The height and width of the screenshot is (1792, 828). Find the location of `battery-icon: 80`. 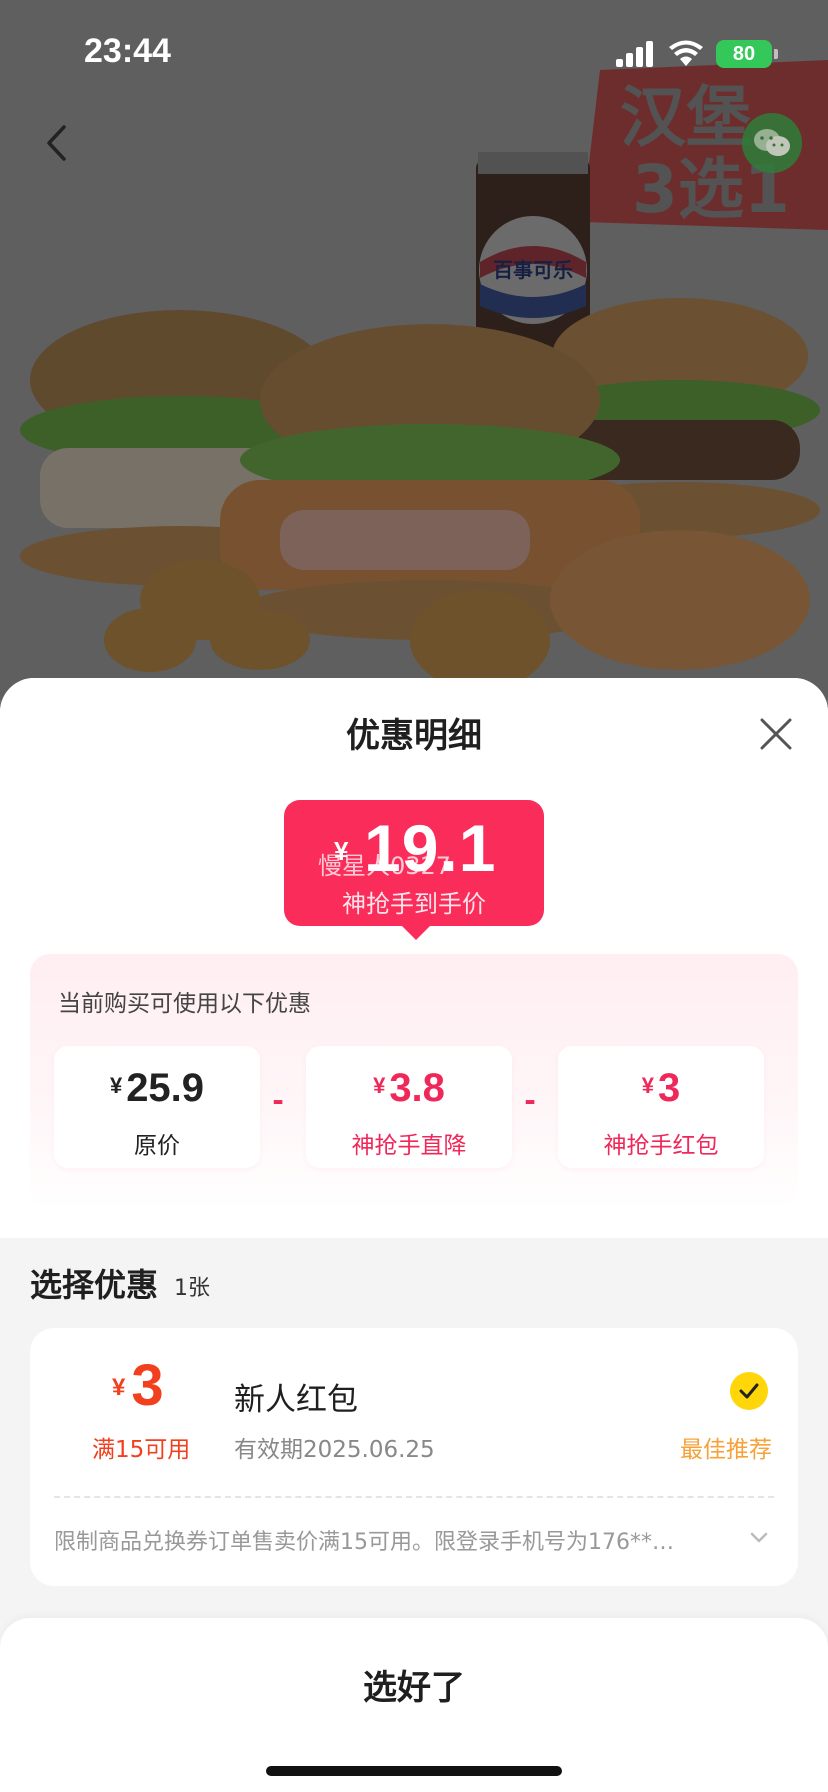

battery-icon: 80 is located at coordinates (747, 54).